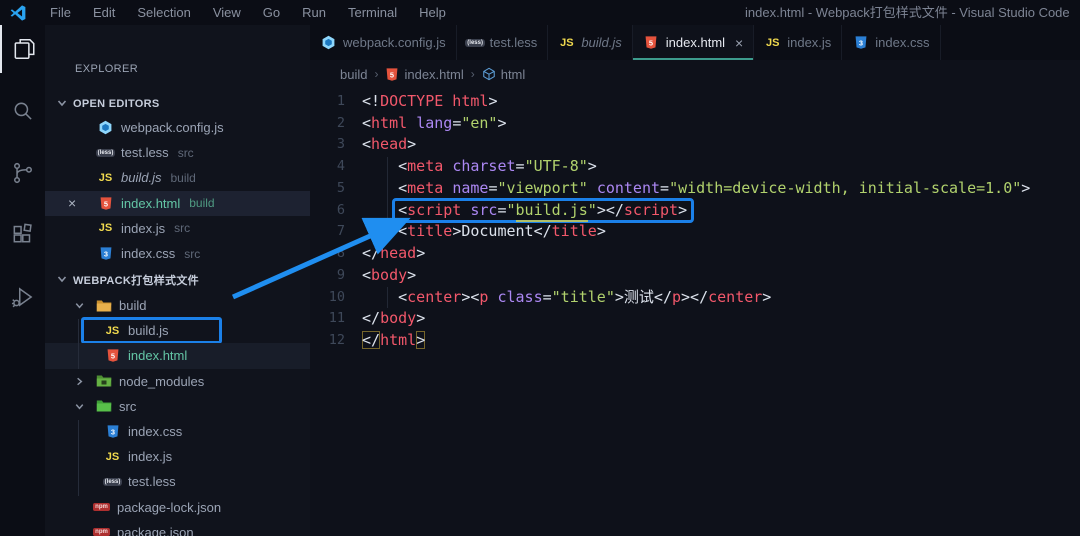 Image resolution: width=1080 pixels, height=536 pixels. Describe the element at coordinates (163, 12) in the screenshot. I see `menu-selection: Selection` at that location.